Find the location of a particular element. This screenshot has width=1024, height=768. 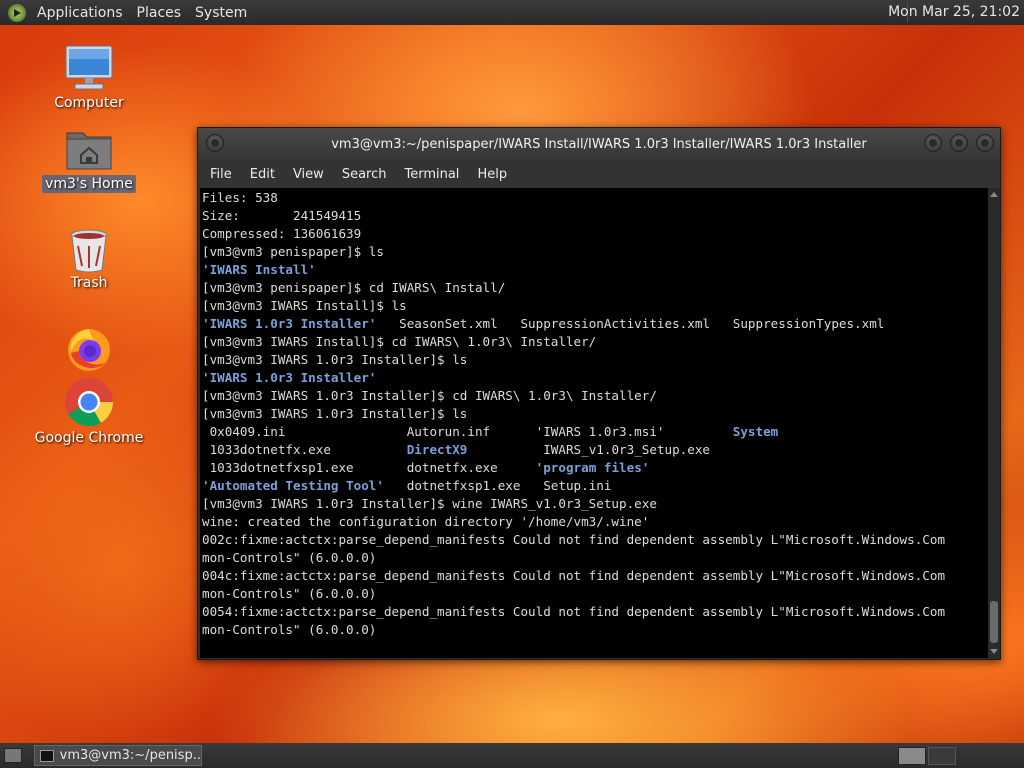

terminal-menubar: File Edit View Search Terminal Help is located at coordinates (599, 174).